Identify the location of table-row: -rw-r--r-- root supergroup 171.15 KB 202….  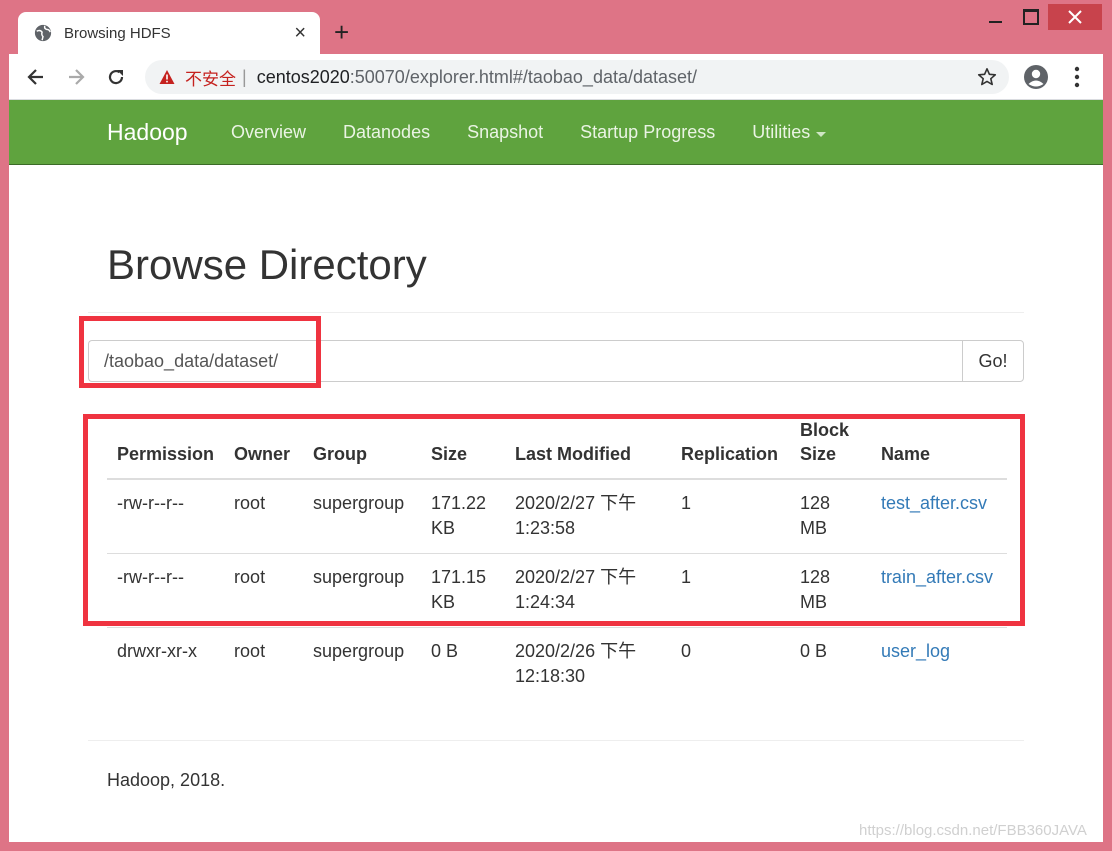
(557, 590).